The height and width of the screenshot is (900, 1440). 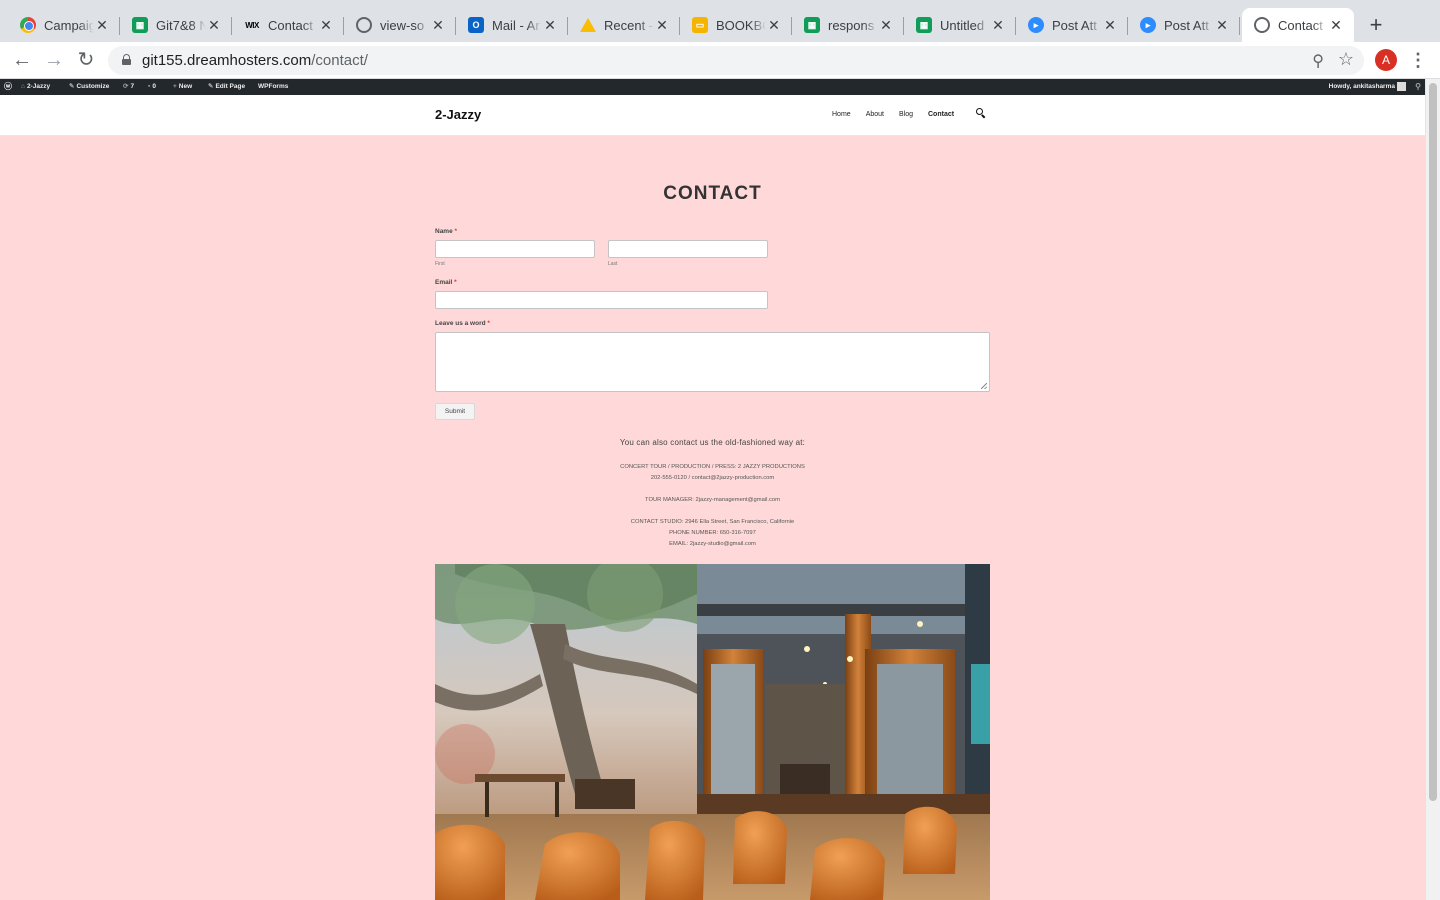 I want to click on last-sublabel: Last, so click(x=613, y=264).